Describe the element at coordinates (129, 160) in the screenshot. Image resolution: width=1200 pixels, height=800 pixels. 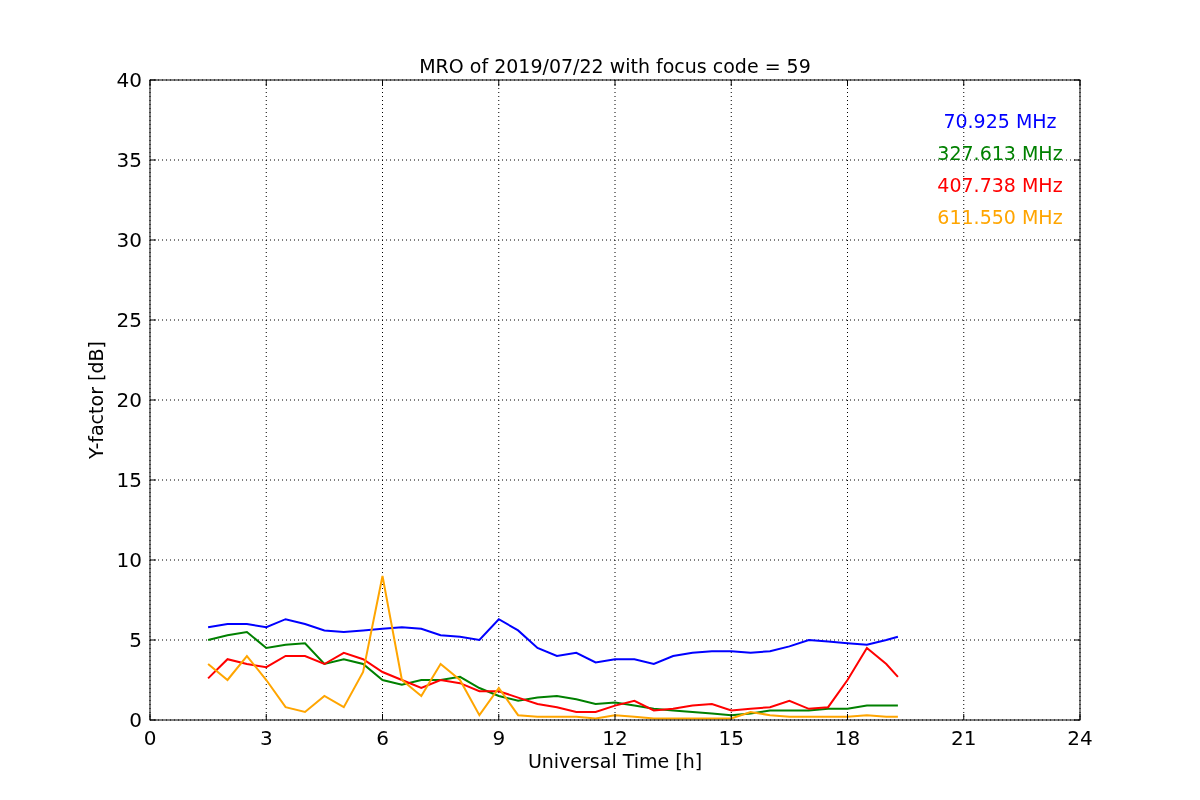
I see `tick-label: 35` at that location.